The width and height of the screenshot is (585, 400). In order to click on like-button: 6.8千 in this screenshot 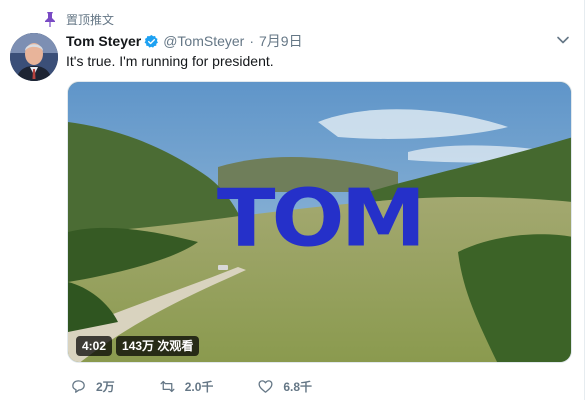, I will do `click(284, 386)`.